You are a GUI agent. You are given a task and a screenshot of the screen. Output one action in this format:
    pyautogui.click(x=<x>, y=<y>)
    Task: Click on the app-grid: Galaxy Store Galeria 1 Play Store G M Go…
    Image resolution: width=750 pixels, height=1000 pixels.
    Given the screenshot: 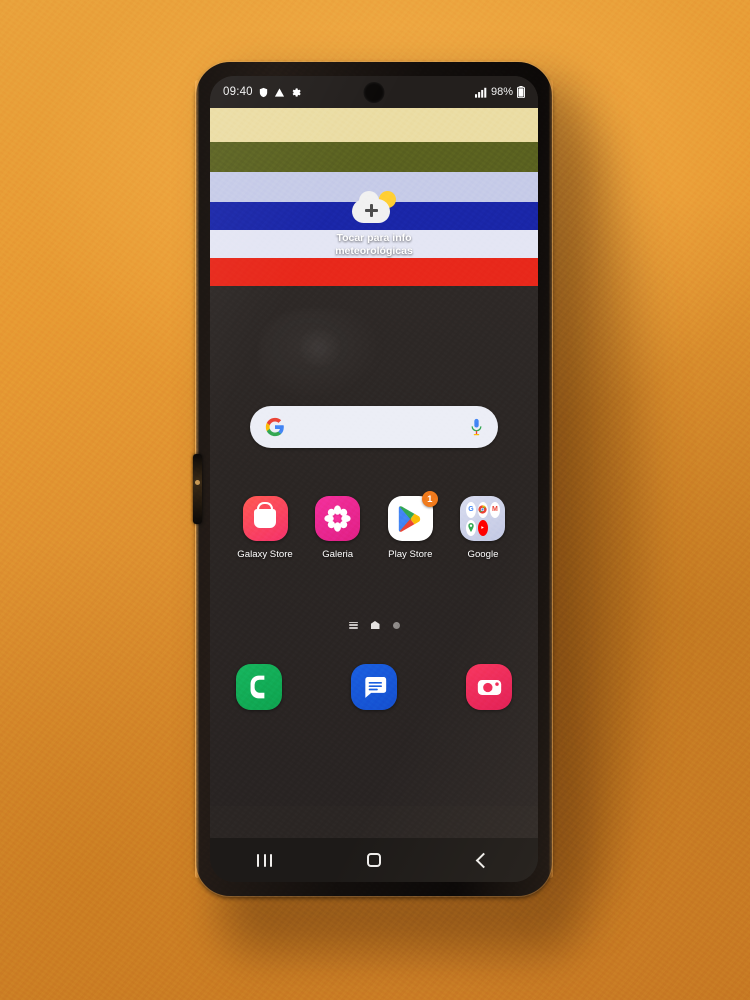 What is the action you would take?
    pyautogui.click(x=374, y=525)
    